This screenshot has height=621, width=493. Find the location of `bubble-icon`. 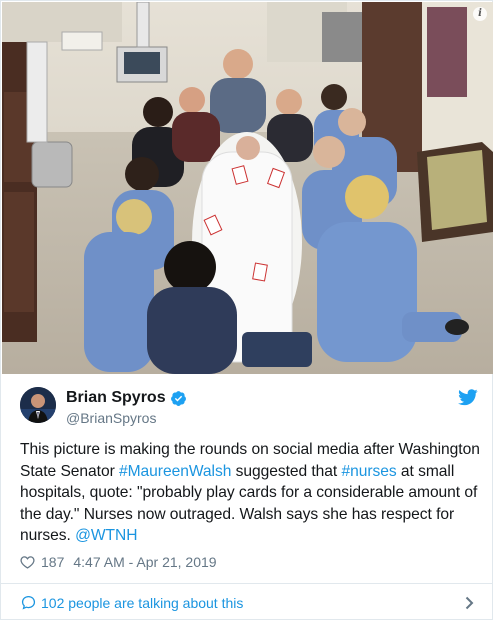

bubble-icon is located at coordinates (28, 602).